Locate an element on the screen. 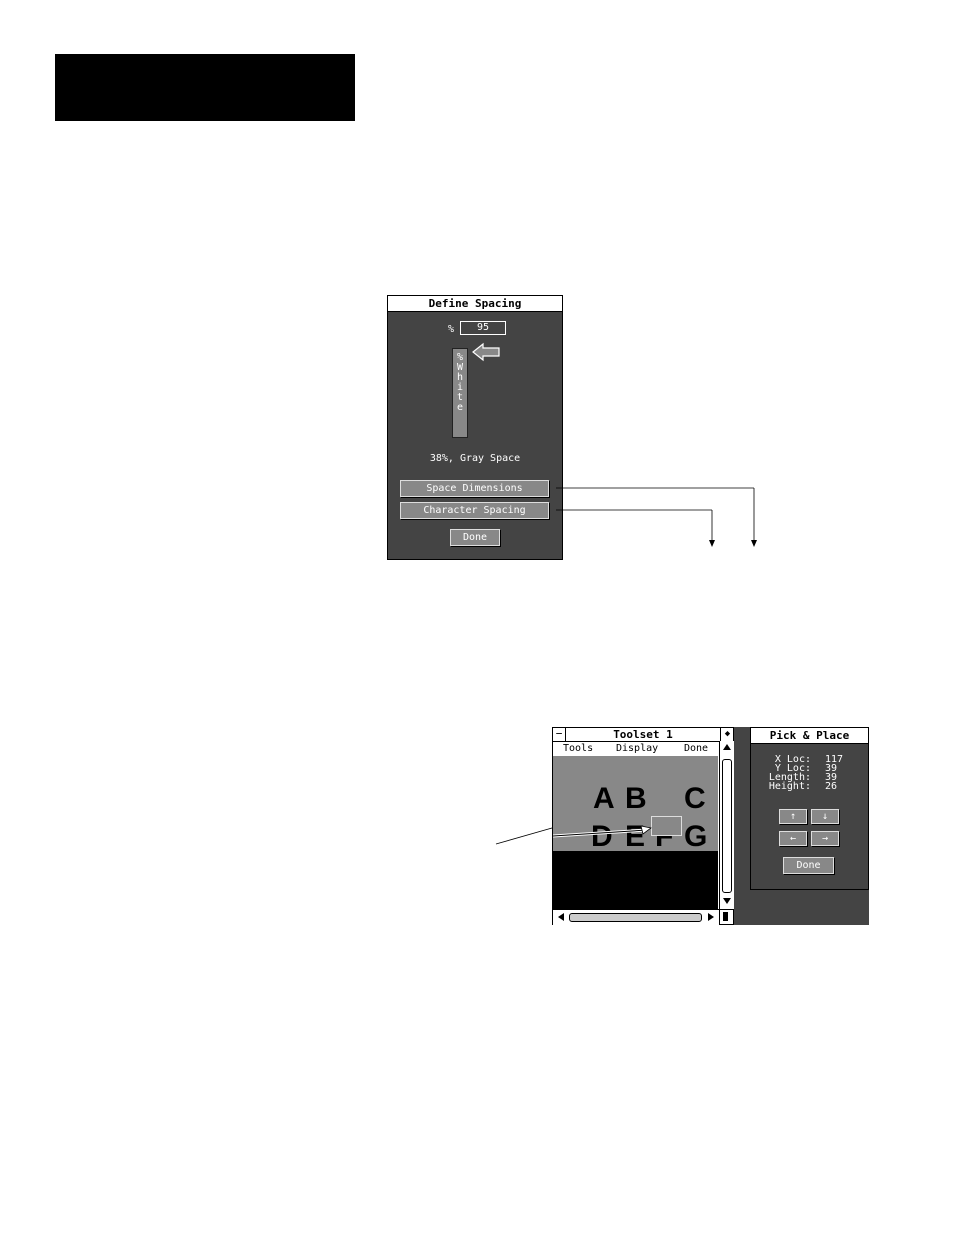 This screenshot has width=954, height=1235. zoom-icon: ◆ is located at coordinates (727, 734).